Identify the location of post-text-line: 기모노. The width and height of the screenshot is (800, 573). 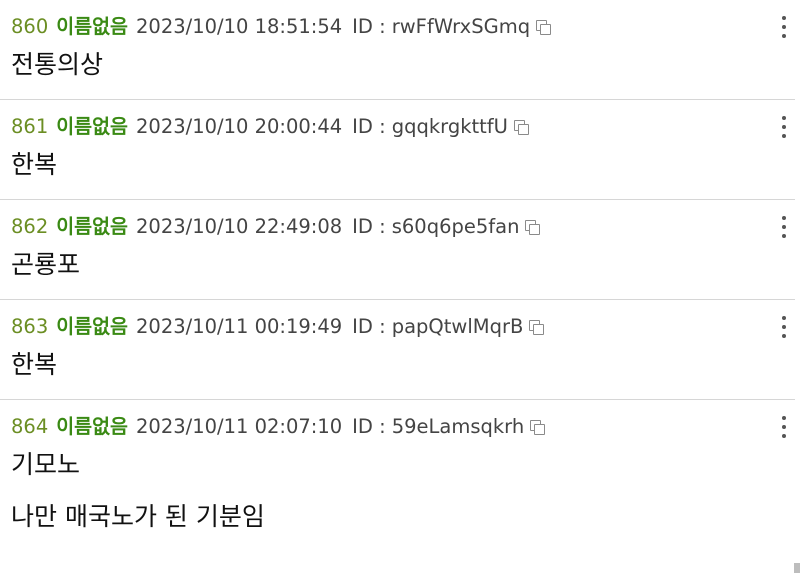
(46, 464).